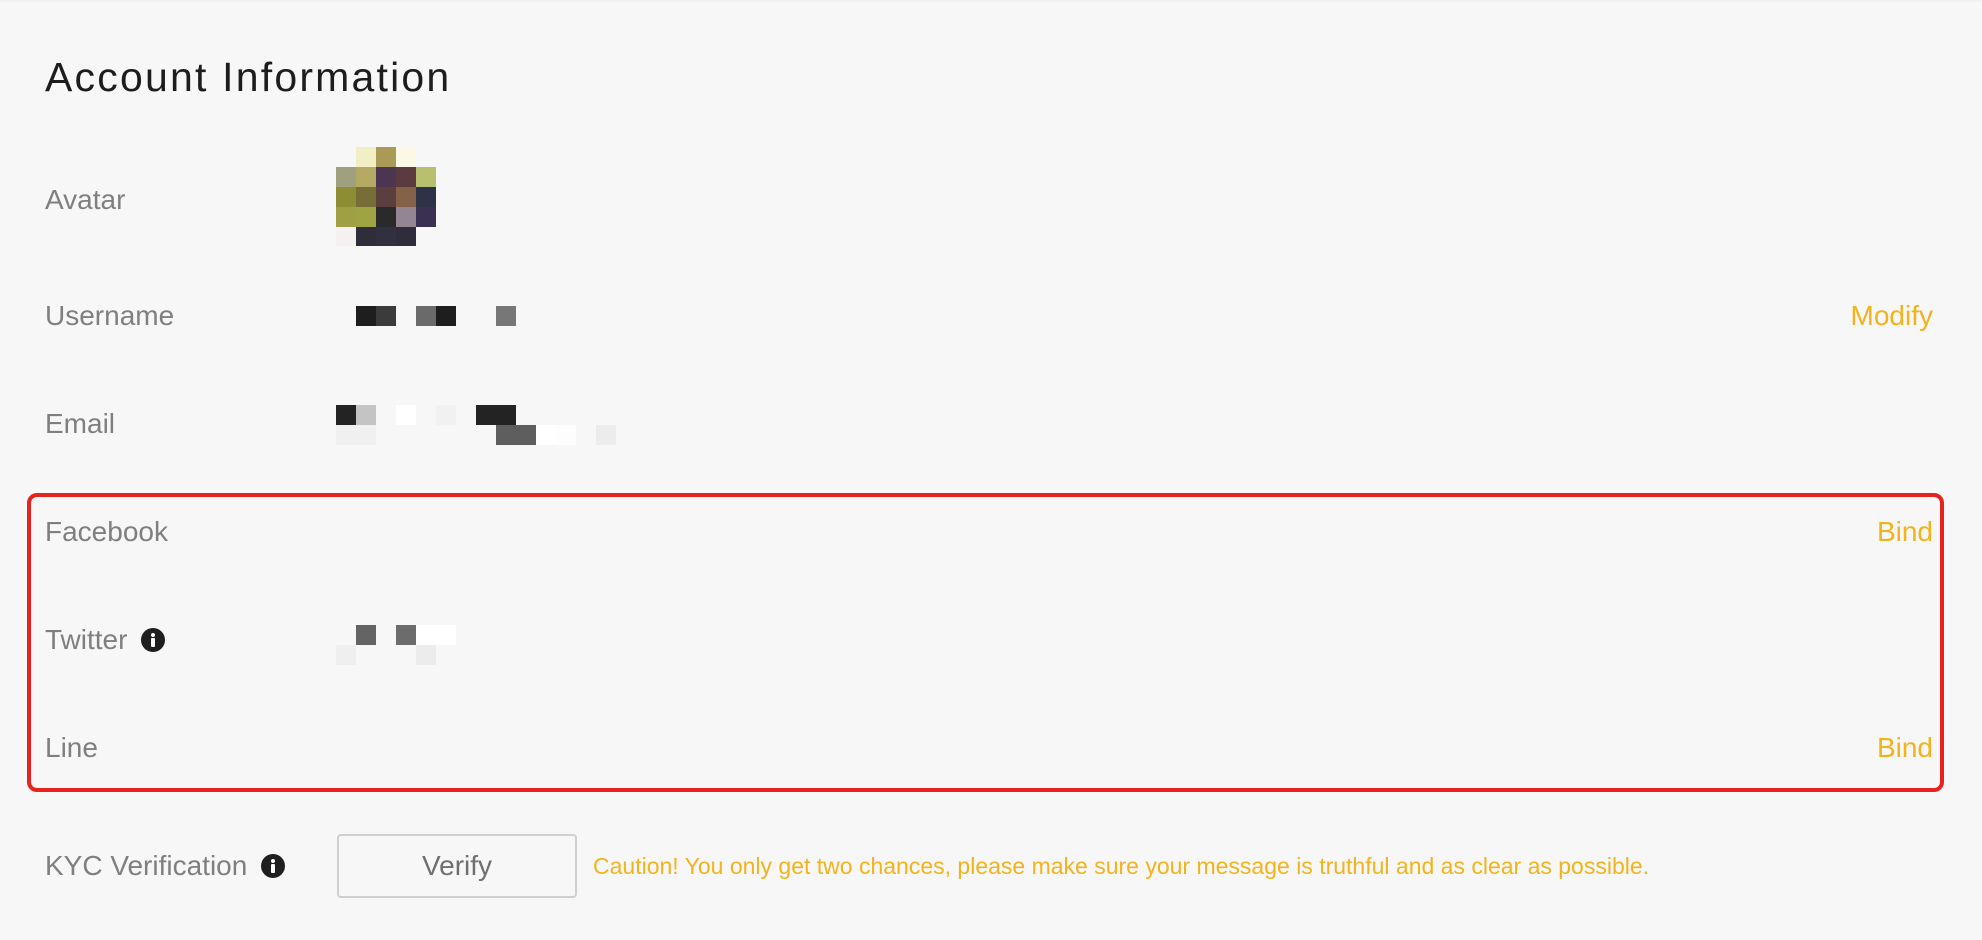 This screenshot has width=1982, height=940. I want to click on twitter-value, so click(396, 645).